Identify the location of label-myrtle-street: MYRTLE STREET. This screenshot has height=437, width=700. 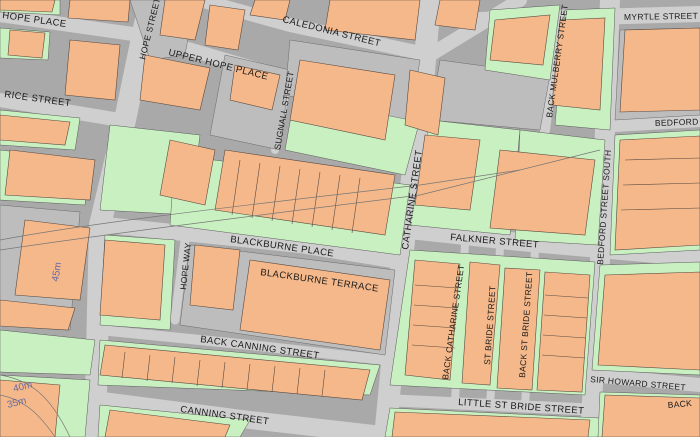
(661, 16).